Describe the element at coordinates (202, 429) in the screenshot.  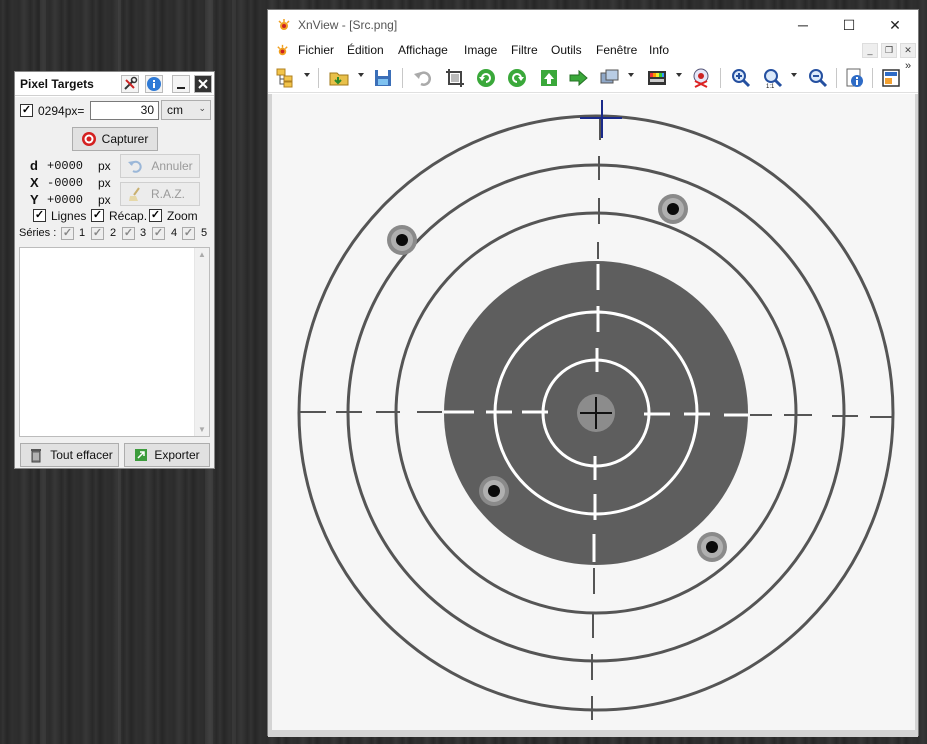
I see `scroll-down-icon: ▼` at that location.